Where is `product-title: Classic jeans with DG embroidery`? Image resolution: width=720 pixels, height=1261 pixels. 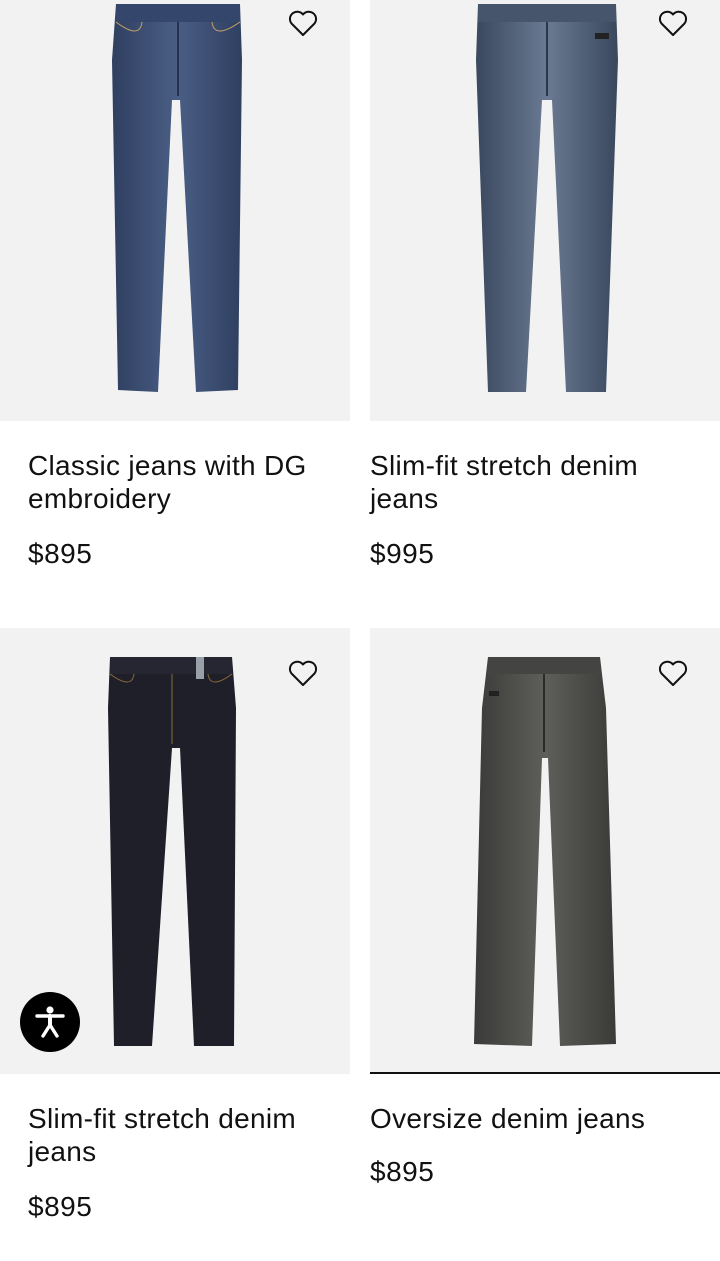 product-title: Classic jeans with DG embroidery is located at coordinates (173, 482).